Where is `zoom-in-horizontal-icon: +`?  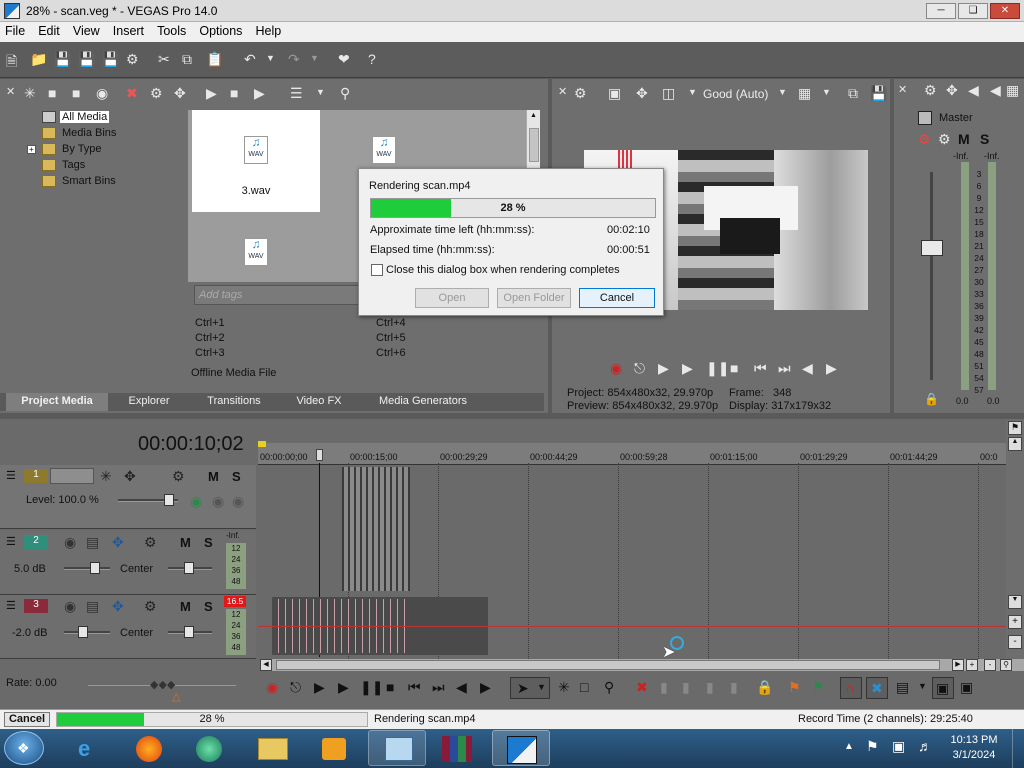
zoom-in-horizontal-icon: + is located at coordinates (972, 665).